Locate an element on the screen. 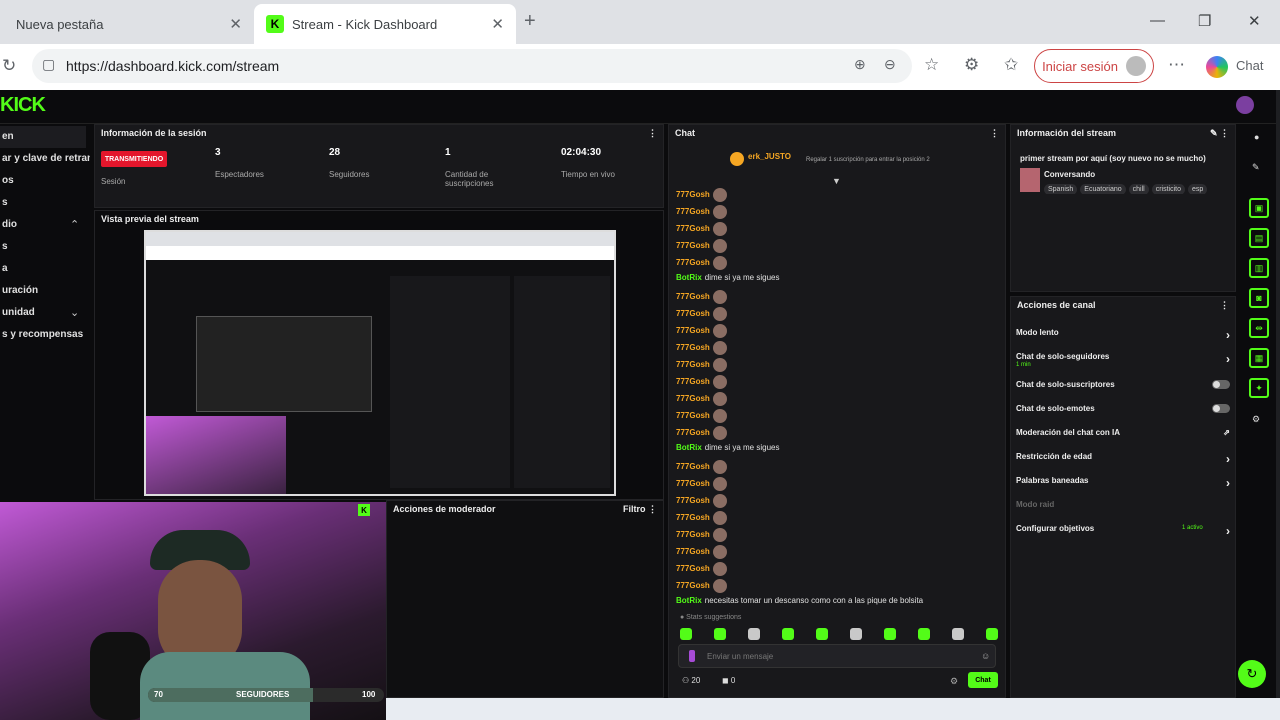 This screenshot has height=720, width=1280. send-chat-button: Chat is located at coordinates (983, 680).